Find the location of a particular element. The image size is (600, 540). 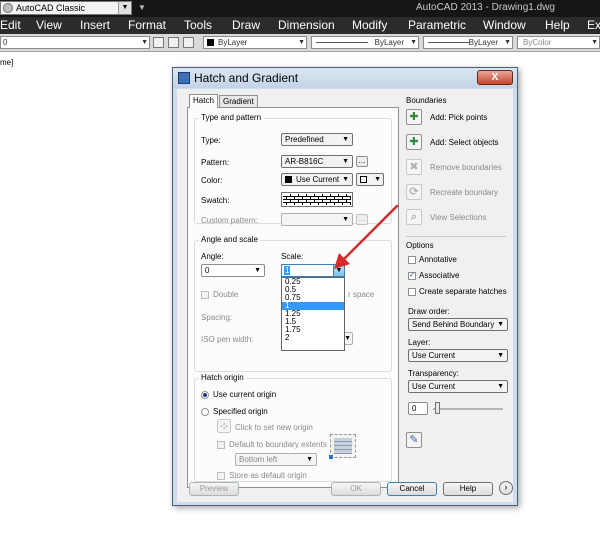

scale-option: 0.75 is located at coordinates (313, 298).